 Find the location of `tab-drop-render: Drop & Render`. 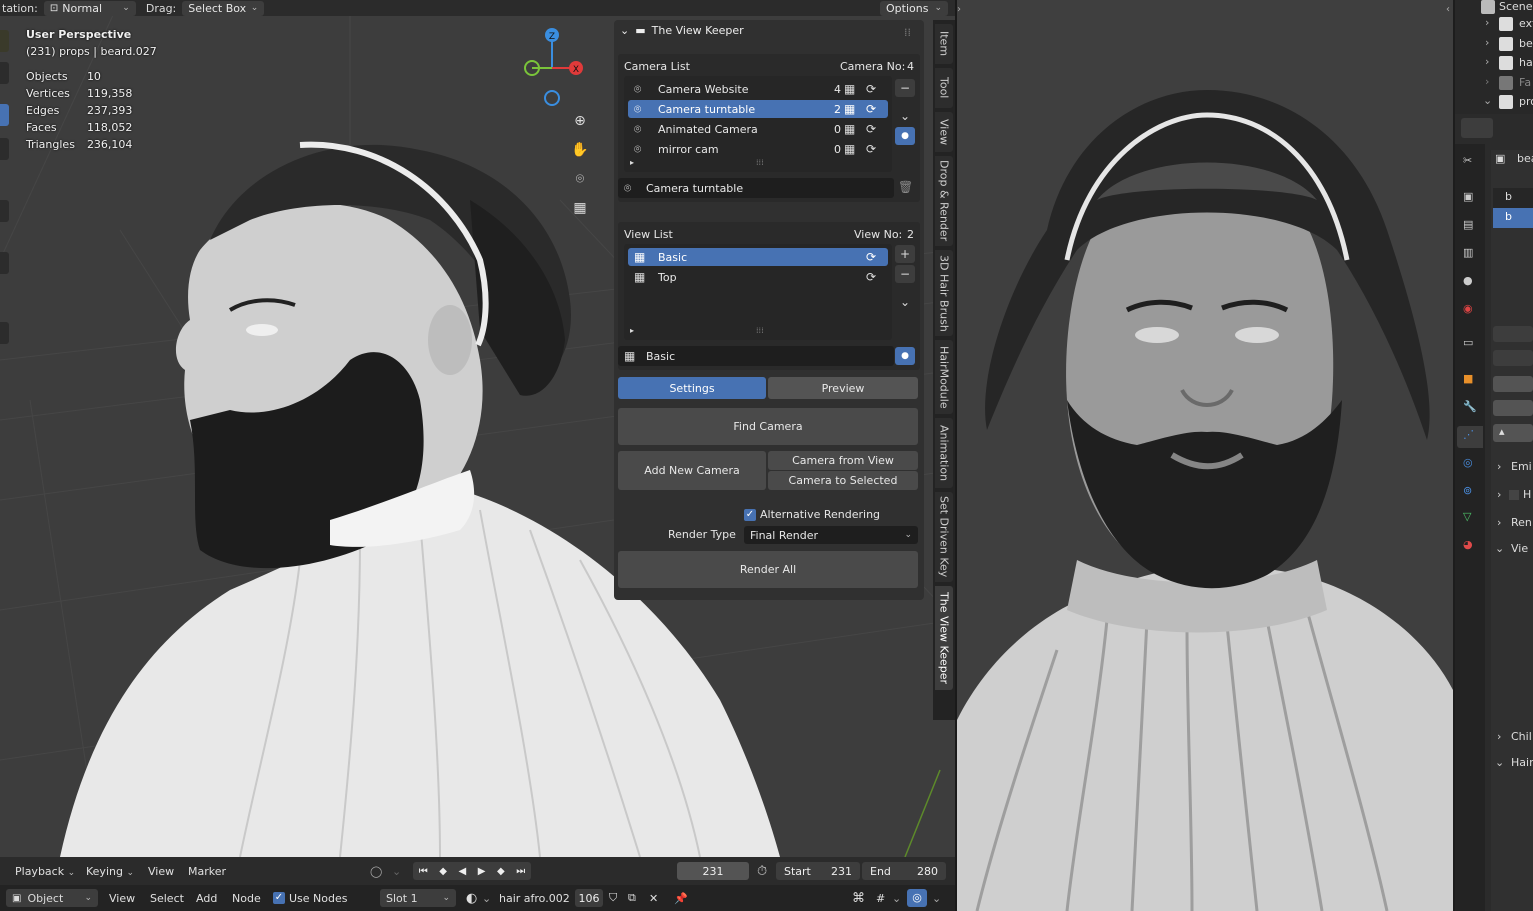

tab-drop-render: Drop & Render is located at coordinates (944, 201).